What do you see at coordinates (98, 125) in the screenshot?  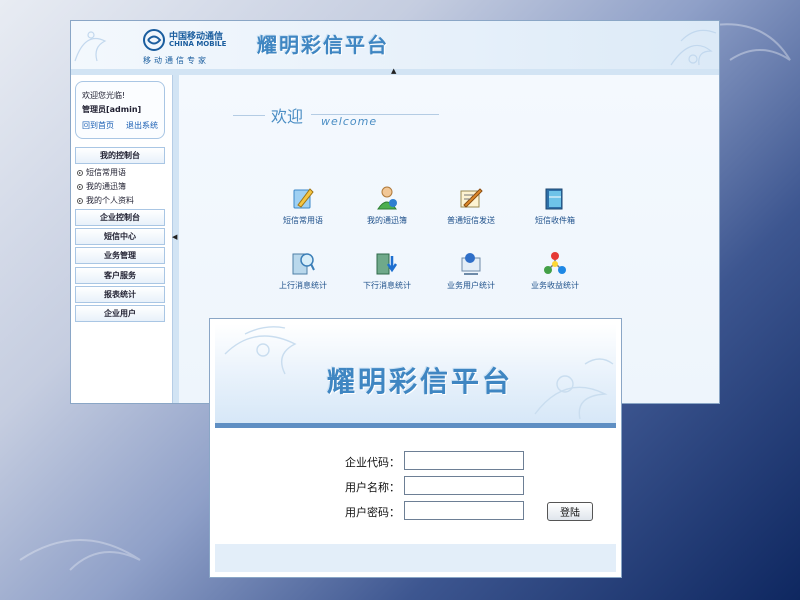 I see `home-link: 回到首页` at bounding box center [98, 125].